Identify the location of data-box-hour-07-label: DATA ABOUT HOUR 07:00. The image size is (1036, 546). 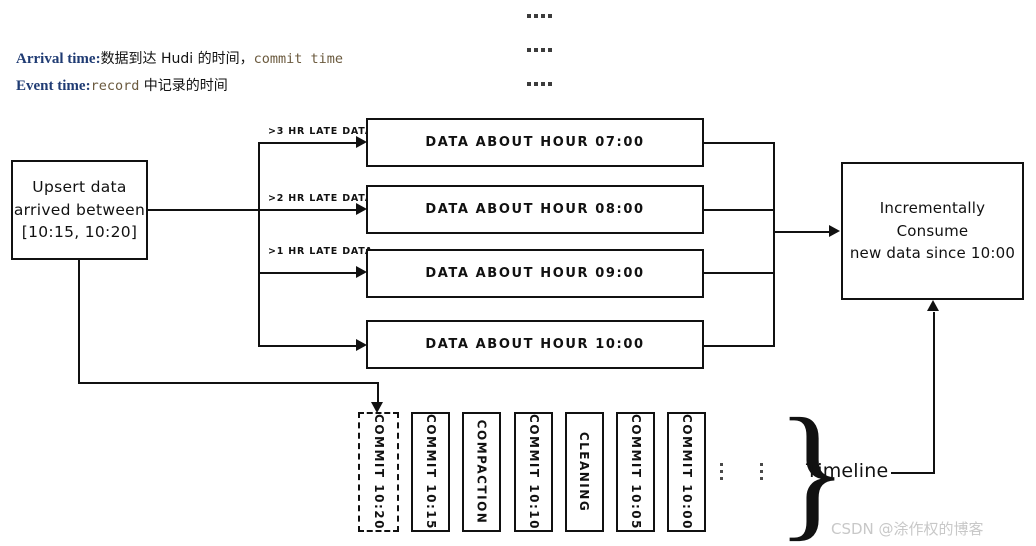
(535, 142).